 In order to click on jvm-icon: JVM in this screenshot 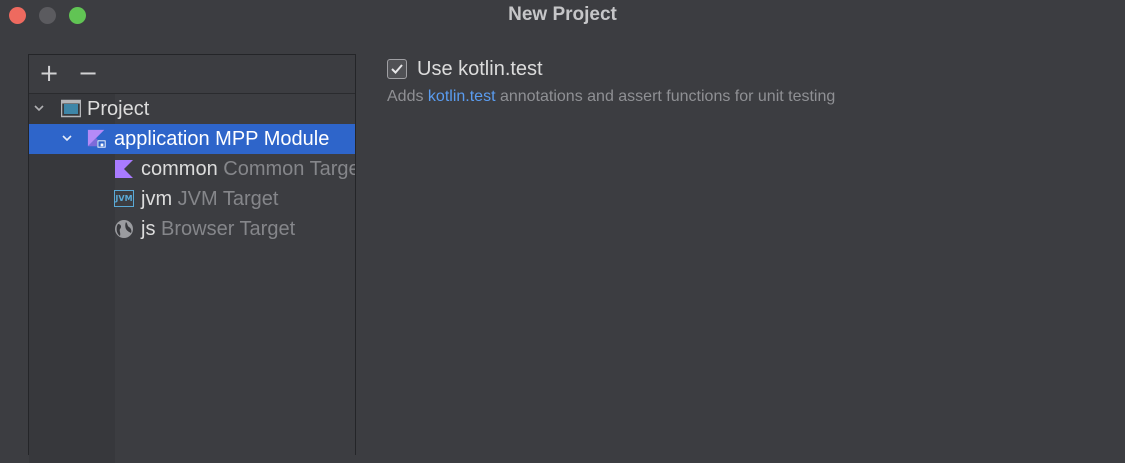, I will do `click(124, 198)`.